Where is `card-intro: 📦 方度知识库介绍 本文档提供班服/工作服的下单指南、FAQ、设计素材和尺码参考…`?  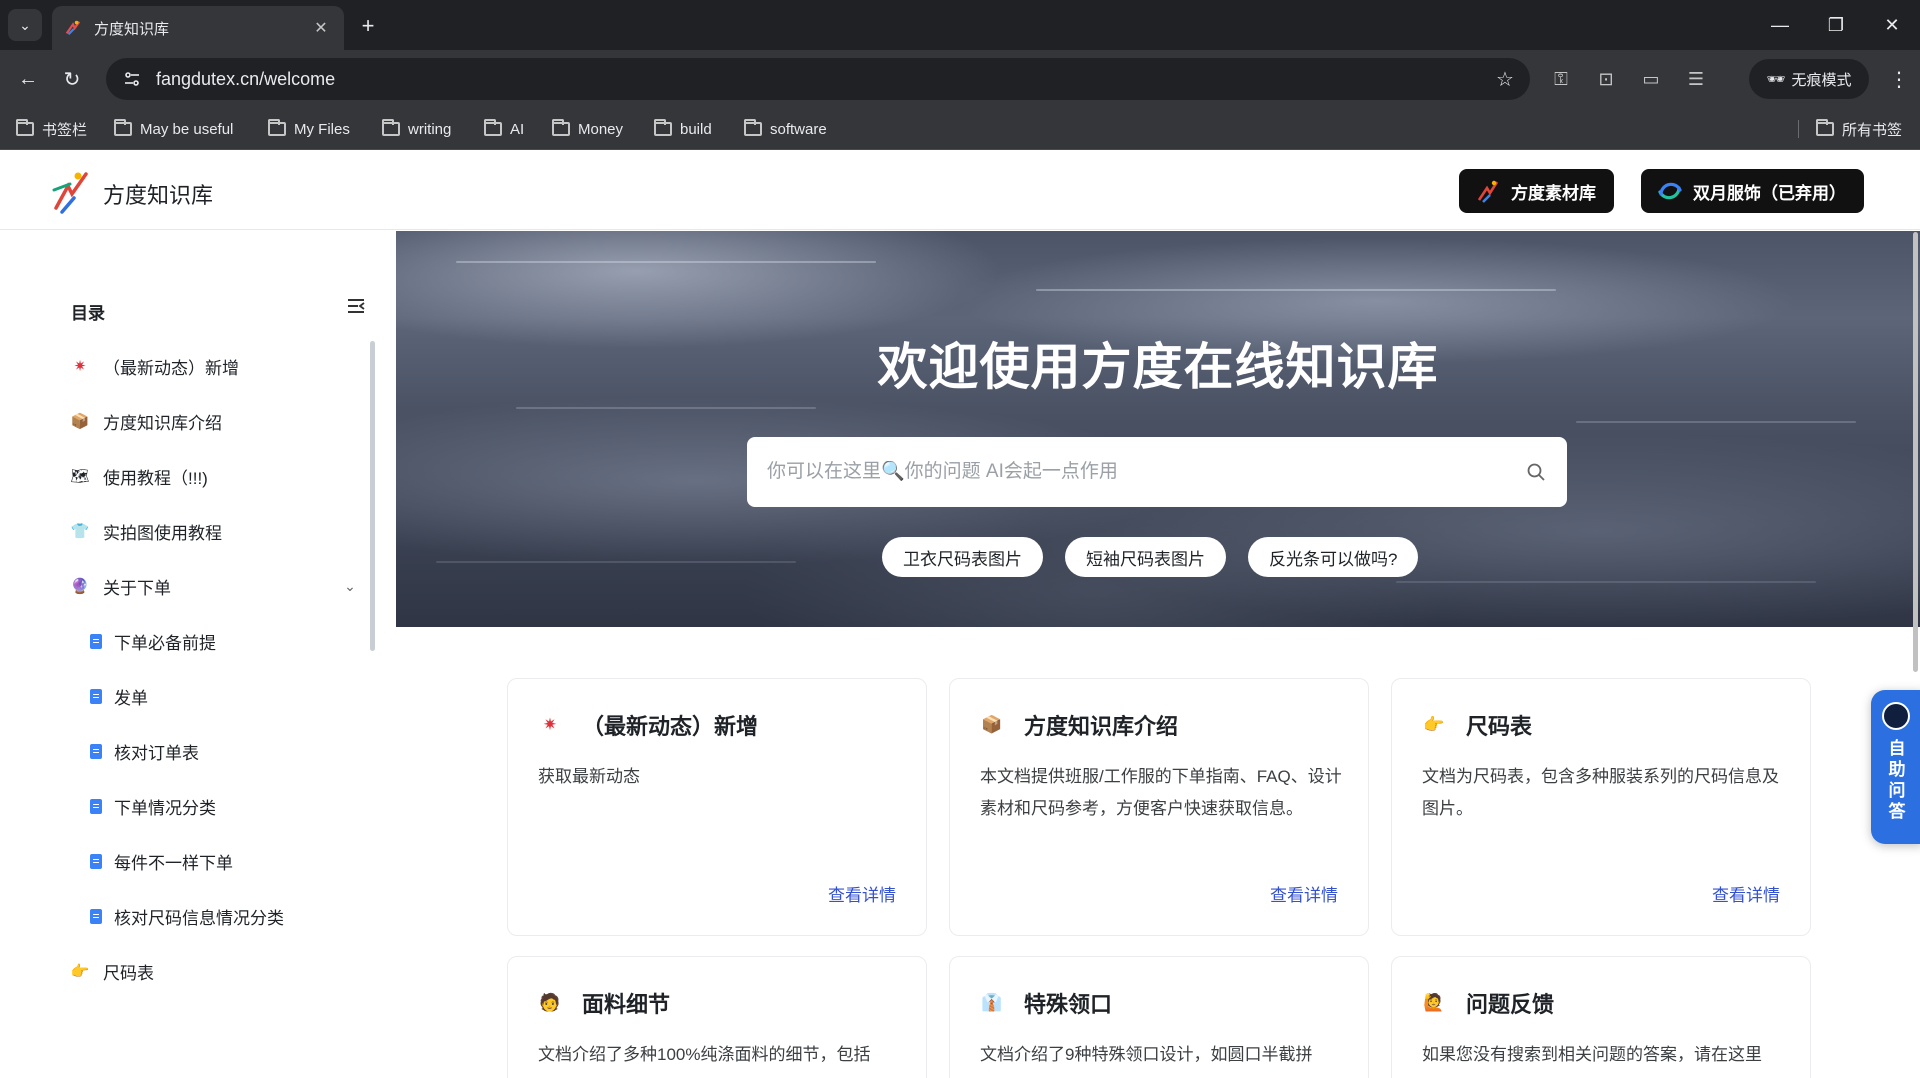 card-intro: 📦 方度知识库介绍 本文档提供班服/工作服的下单指南、FAQ、设计素材和尺码参考… is located at coordinates (1159, 807).